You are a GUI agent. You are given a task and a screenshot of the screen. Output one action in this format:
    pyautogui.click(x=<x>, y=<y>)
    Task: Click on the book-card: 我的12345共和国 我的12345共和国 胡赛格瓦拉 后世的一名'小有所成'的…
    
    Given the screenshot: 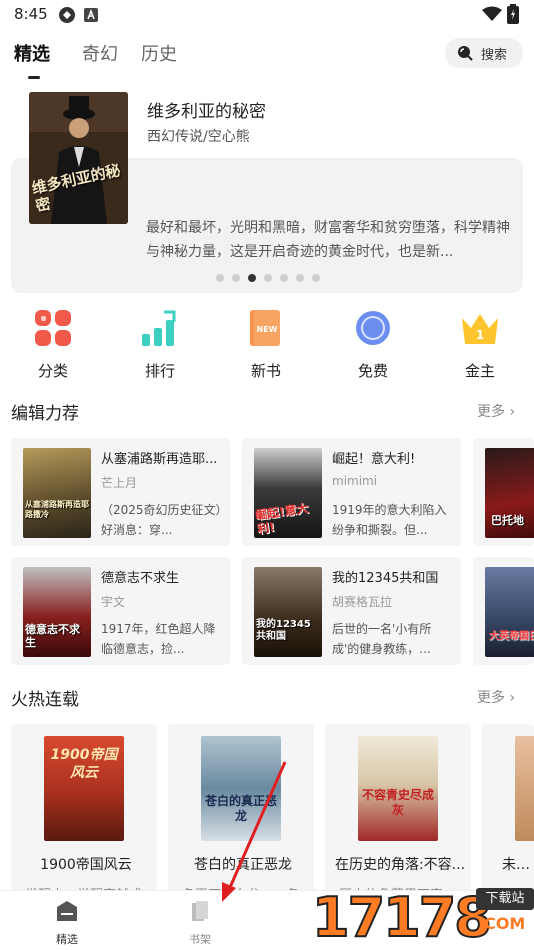 What is the action you would take?
    pyautogui.click(x=351, y=611)
    